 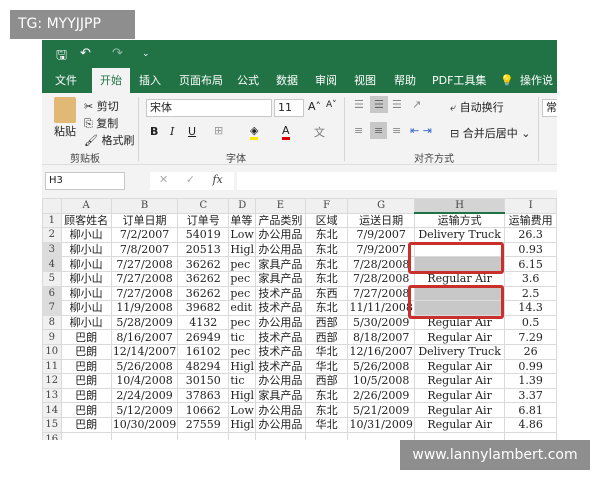 I want to click on tab-formulas: 公式, so click(x=248, y=80).